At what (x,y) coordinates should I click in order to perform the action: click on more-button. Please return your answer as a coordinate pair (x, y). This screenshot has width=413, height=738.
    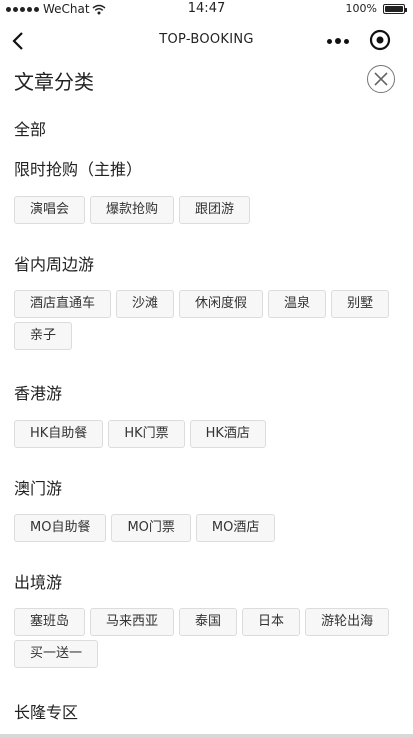
    Looking at the image, I should click on (338, 41).